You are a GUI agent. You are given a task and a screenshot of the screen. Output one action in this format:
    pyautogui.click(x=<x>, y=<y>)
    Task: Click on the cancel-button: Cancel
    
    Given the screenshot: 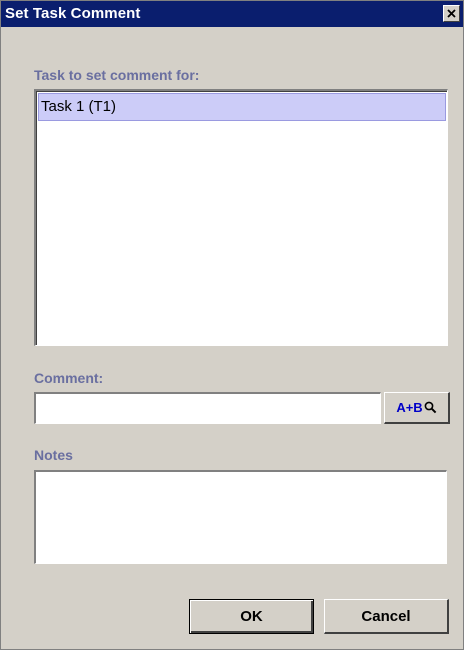 What is the action you would take?
    pyautogui.click(x=386, y=616)
    